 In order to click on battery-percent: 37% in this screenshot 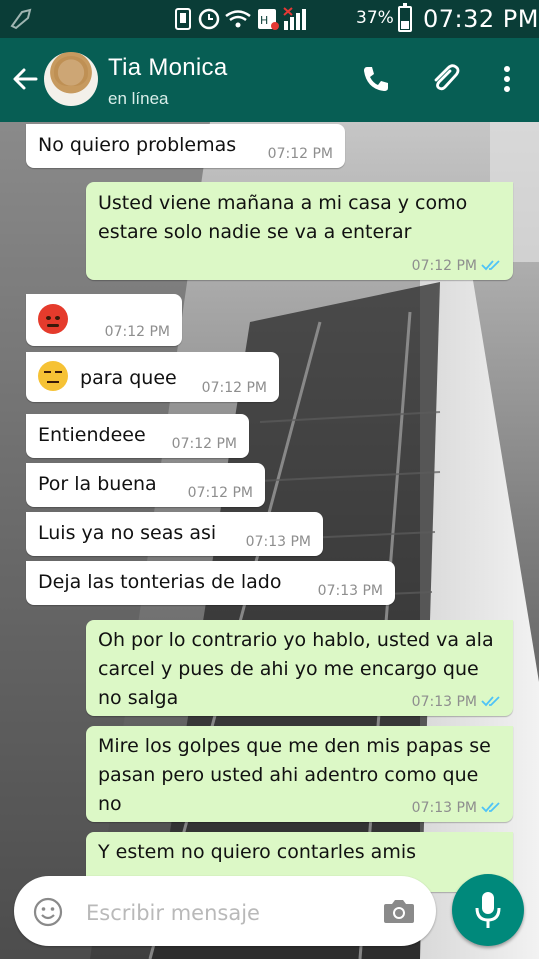, I will do `click(375, 18)`.